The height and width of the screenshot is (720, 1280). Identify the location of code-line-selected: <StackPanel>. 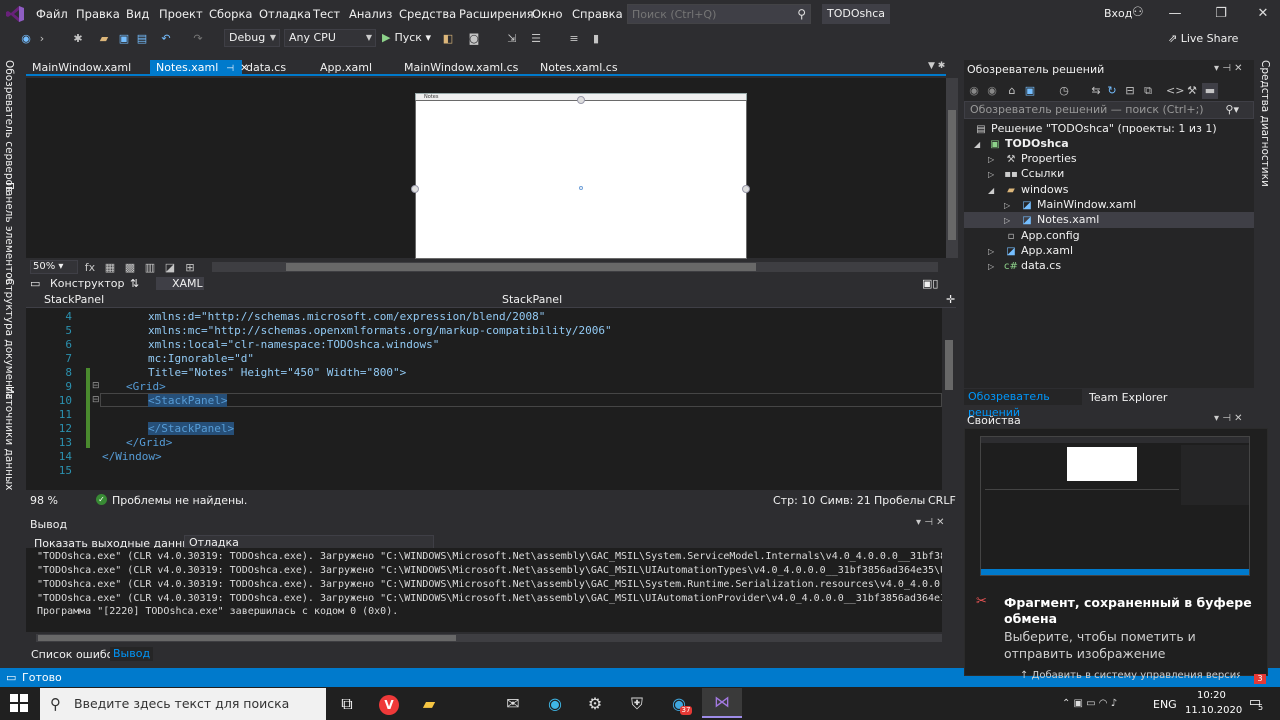
(188, 400).